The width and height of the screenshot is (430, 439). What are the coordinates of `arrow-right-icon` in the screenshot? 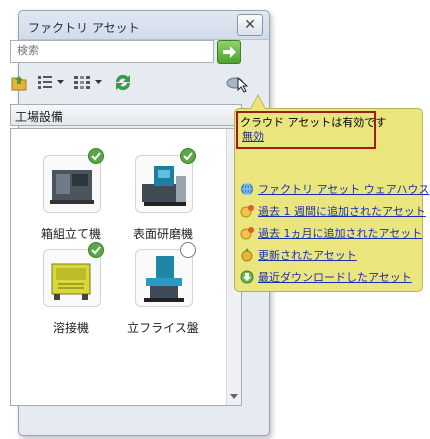 It's located at (229, 52).